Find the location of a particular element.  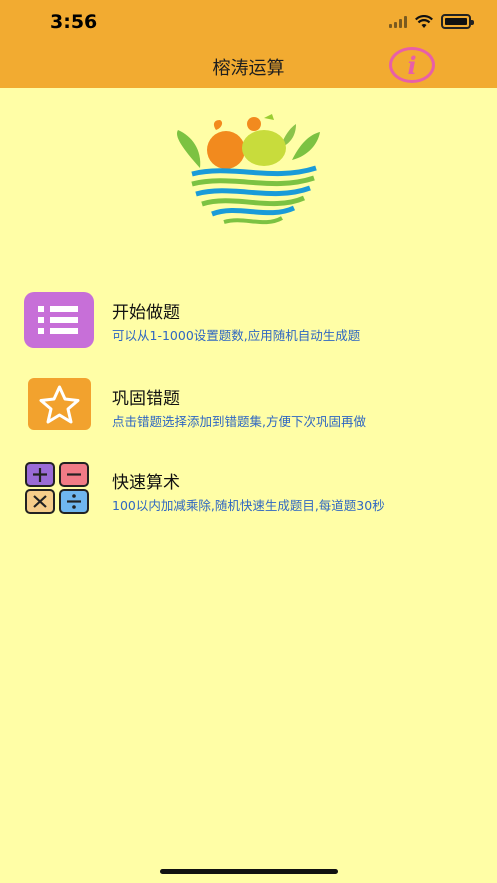

home-indicator is located at coordinates (249, 871).